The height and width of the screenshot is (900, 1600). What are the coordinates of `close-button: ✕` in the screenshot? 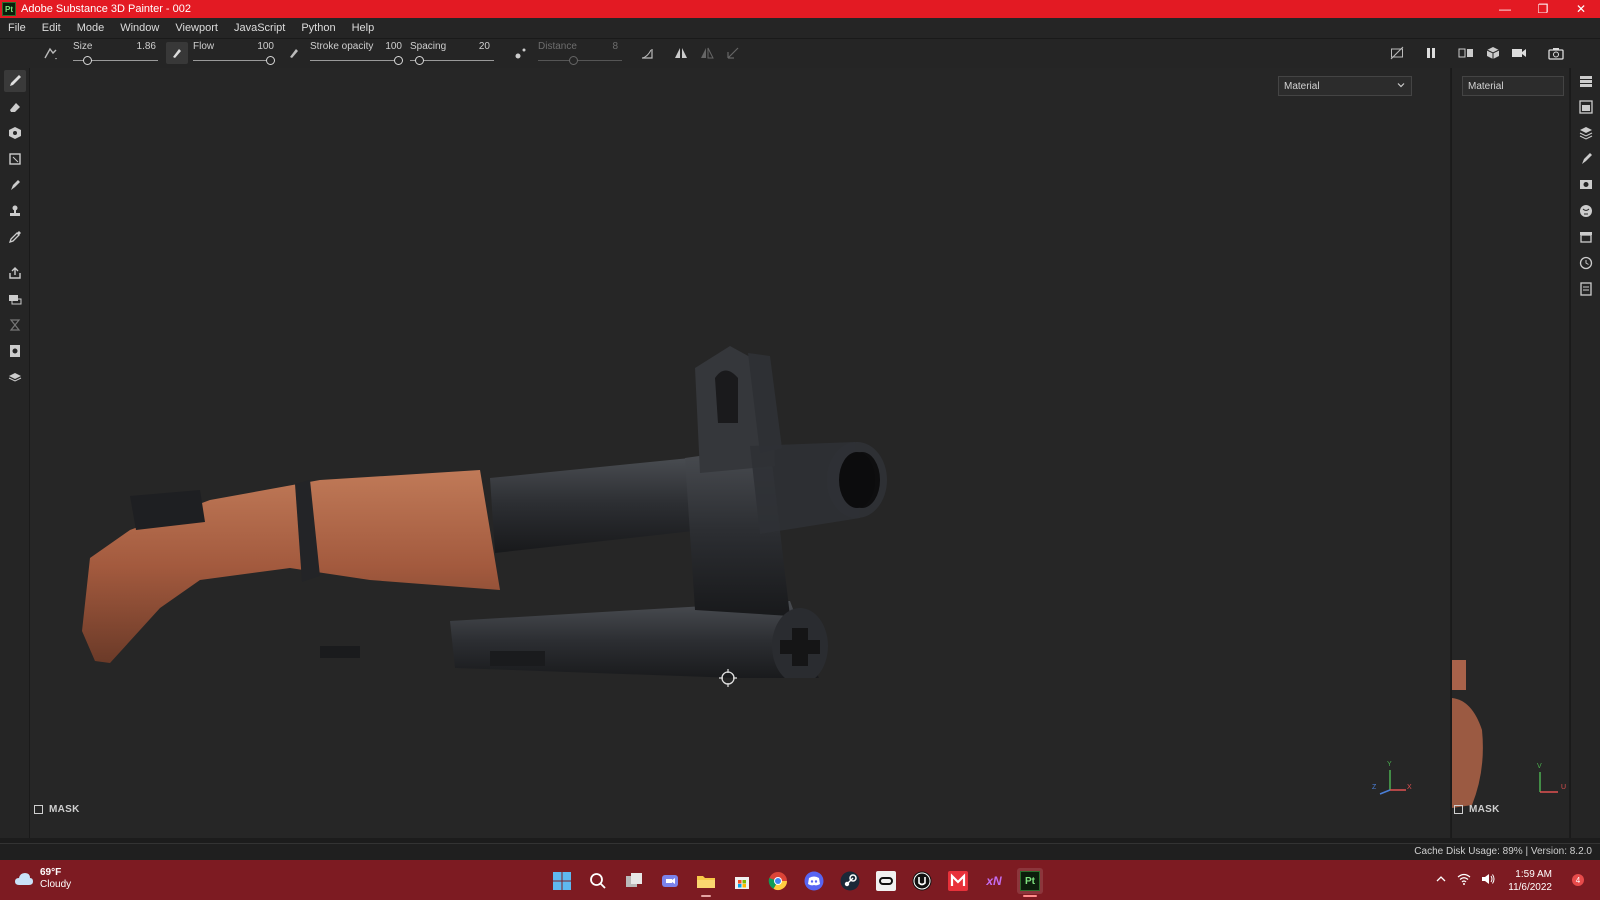 It's located at (1581, 9).